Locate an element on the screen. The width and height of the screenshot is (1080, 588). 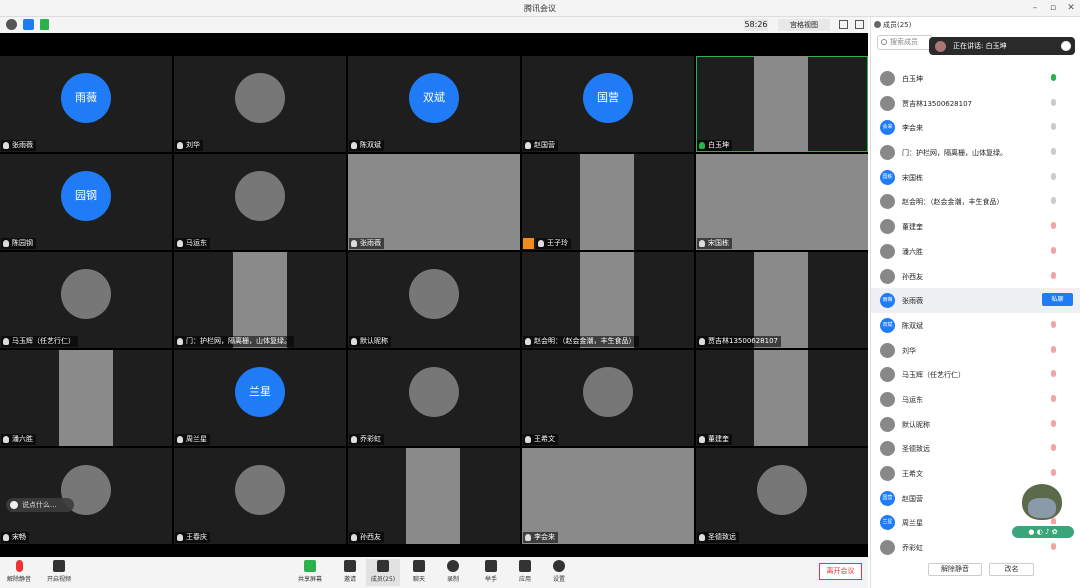
video-tile: 刘华 is located at coordinates (260, 104).